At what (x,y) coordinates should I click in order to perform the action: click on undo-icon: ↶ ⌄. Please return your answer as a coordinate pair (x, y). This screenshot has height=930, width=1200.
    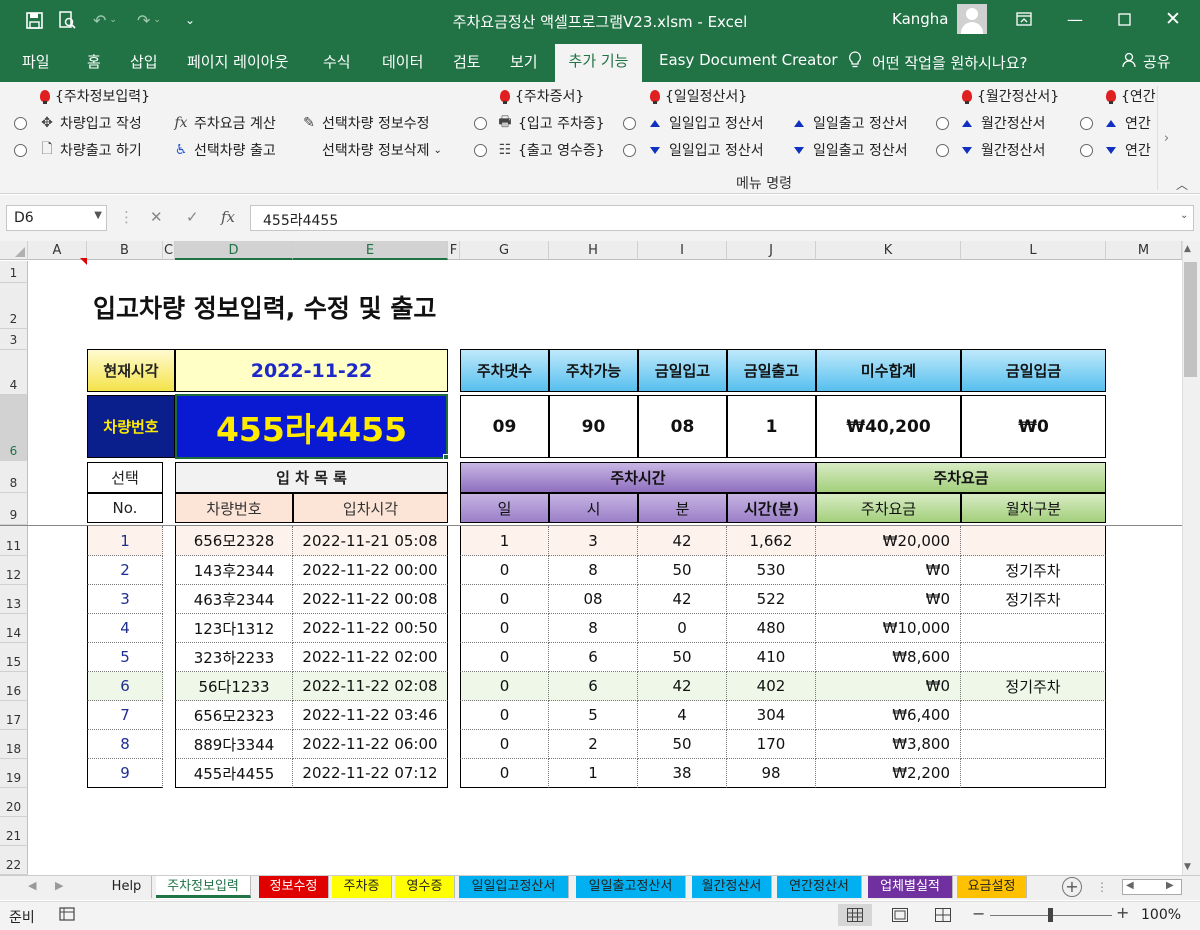
    Looking at the image, I should click on (105, 20).